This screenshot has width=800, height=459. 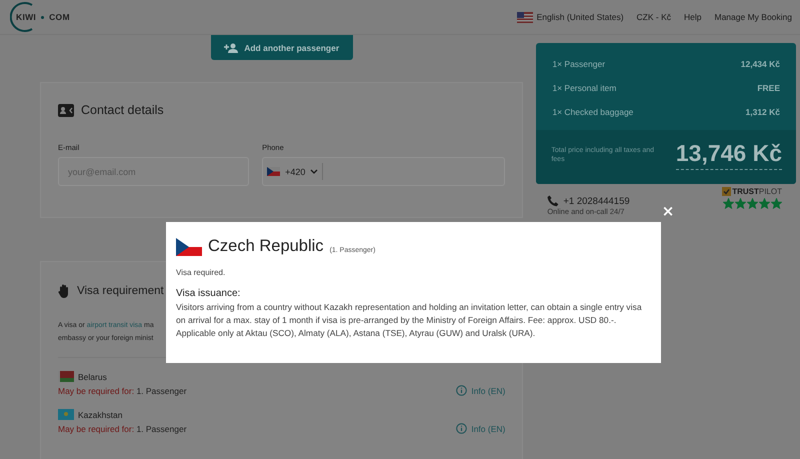 I want to click on price-label: 1× Personal item, so click(x=584, y=88).